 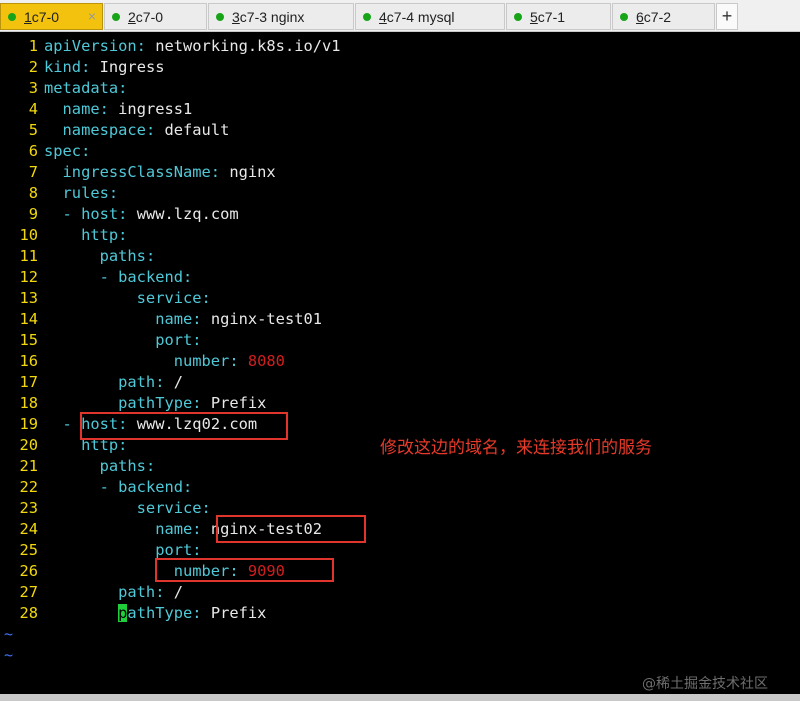 What do you see at coordinates (28, 550) in the screenshot?
I see `line-number: 25` at bounding box center [28, 550].